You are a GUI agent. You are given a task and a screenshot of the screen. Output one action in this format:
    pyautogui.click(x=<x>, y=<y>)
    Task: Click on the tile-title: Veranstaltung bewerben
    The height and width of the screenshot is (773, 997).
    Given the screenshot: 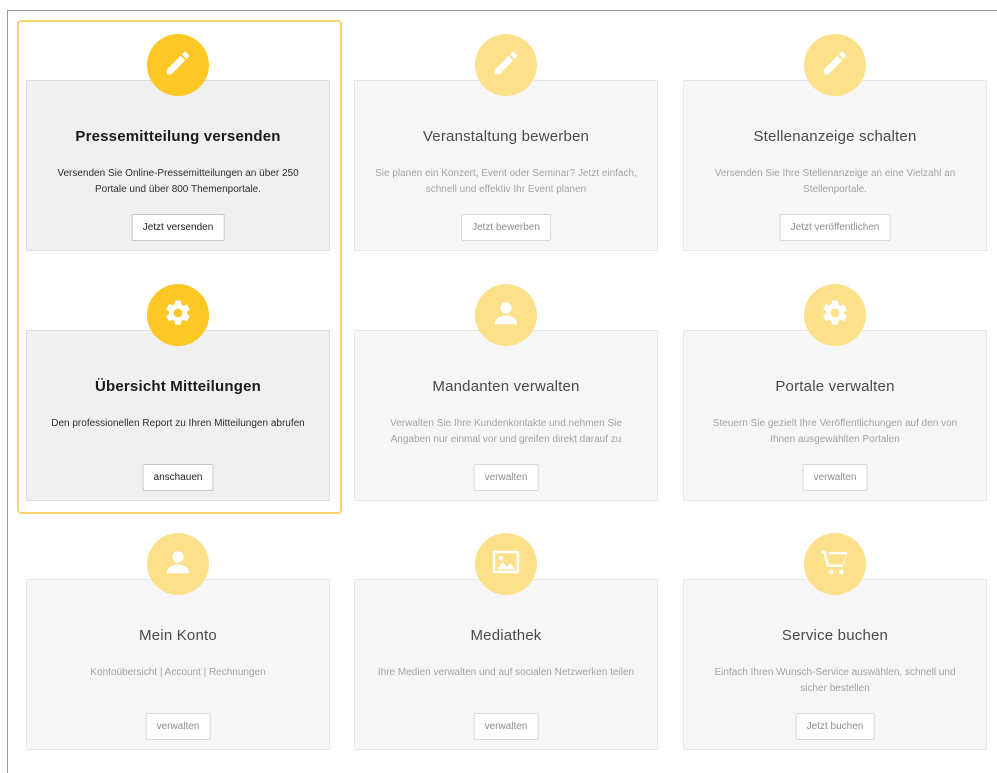 What is the action you would take?
    pyautogui.click(x=506, y=136)
    